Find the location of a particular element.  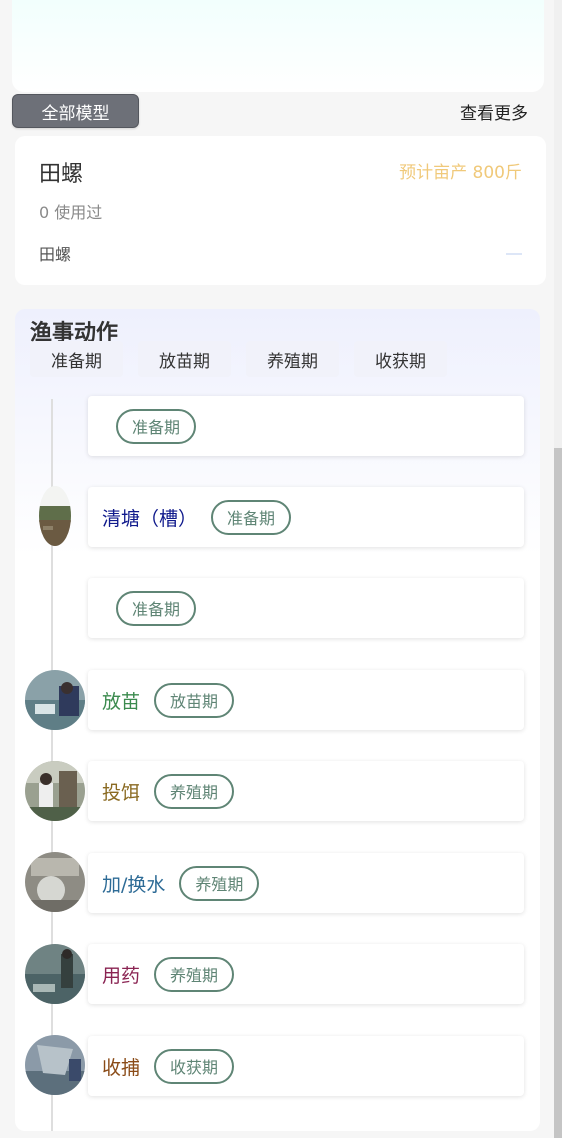

model-filter-row: 全部模型 查看更多 is located at coordinates (272, 111).